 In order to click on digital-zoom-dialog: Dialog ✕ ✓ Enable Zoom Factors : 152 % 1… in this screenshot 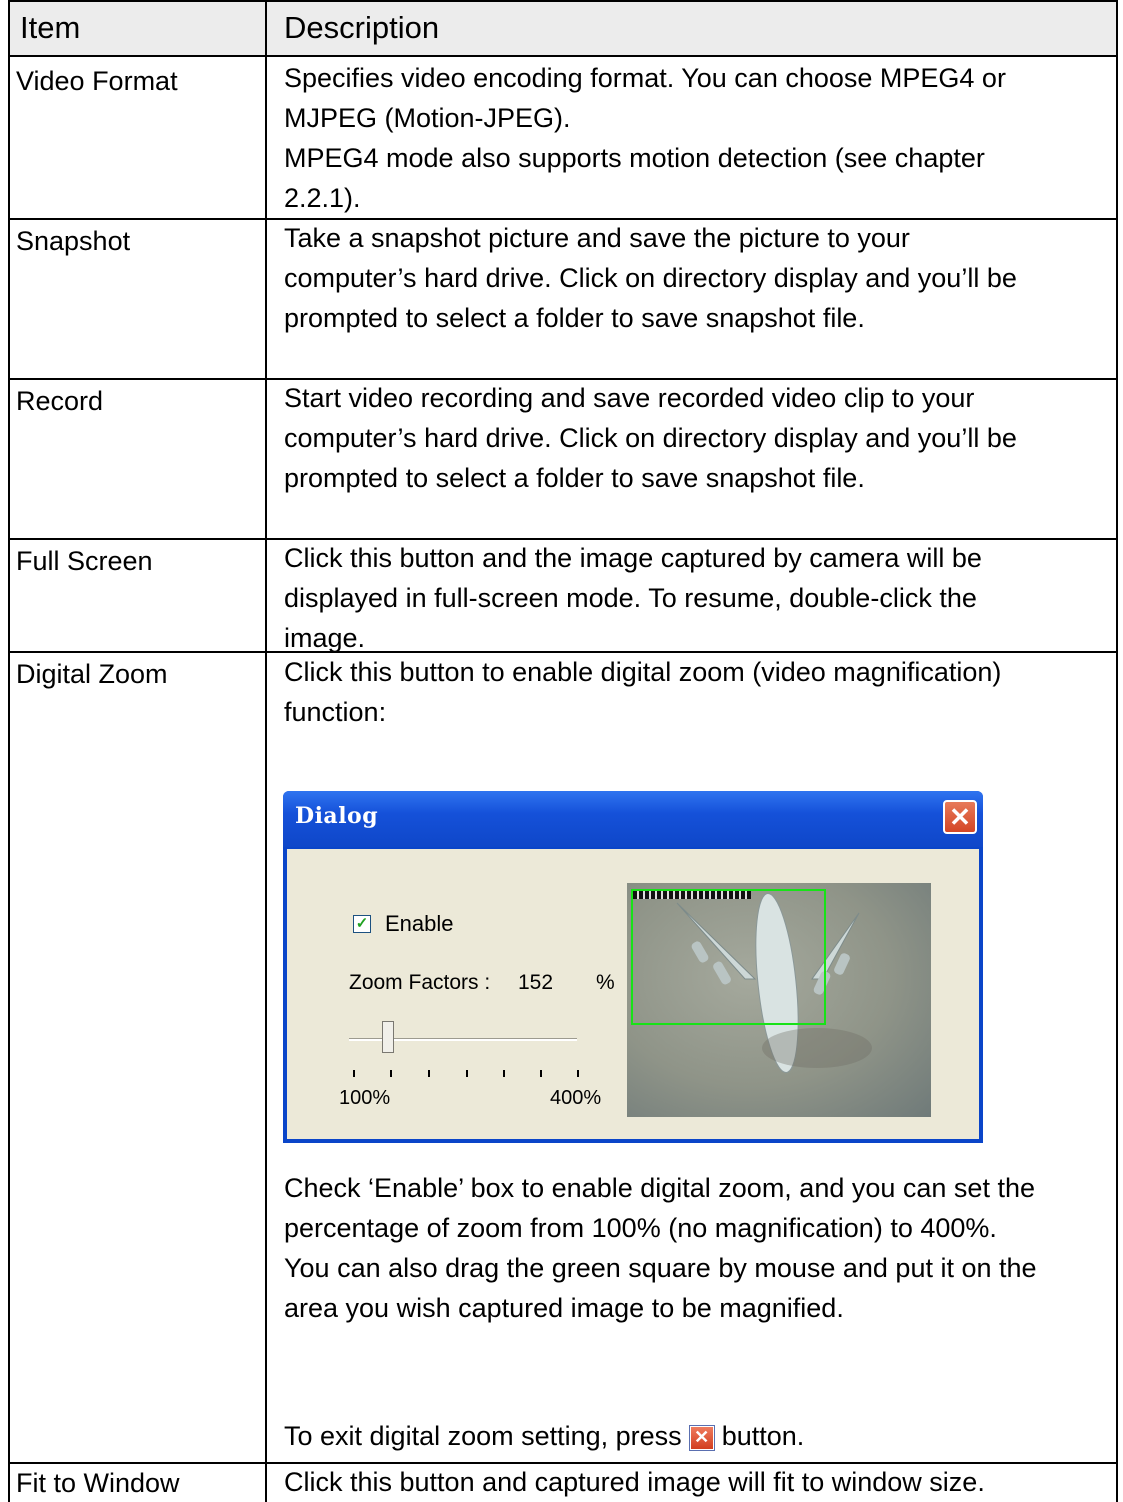, I will do `click(633, 967)`.